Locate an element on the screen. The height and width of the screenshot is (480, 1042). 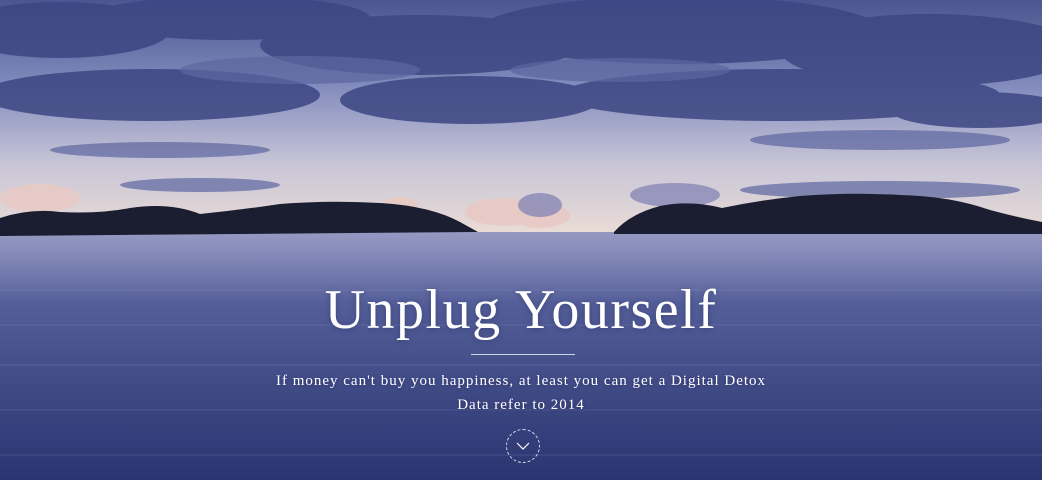
hero-title: Unplug Yourself is located at coordinates (521, 310).